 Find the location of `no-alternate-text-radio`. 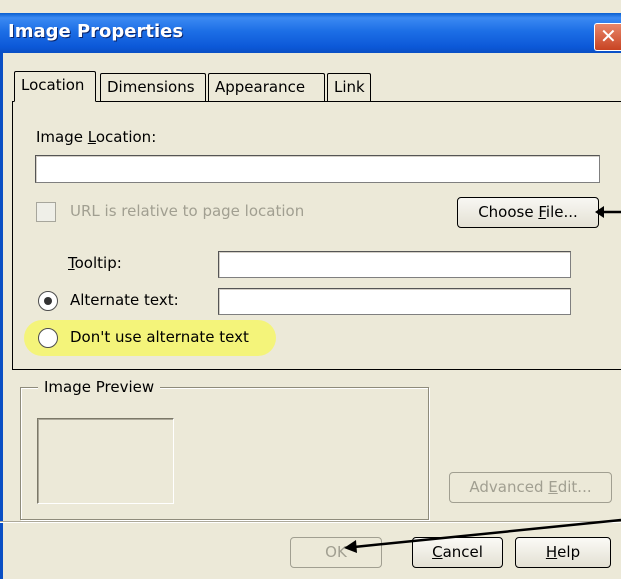

no-alternate-text-radio is located at coordinates (48, 338).